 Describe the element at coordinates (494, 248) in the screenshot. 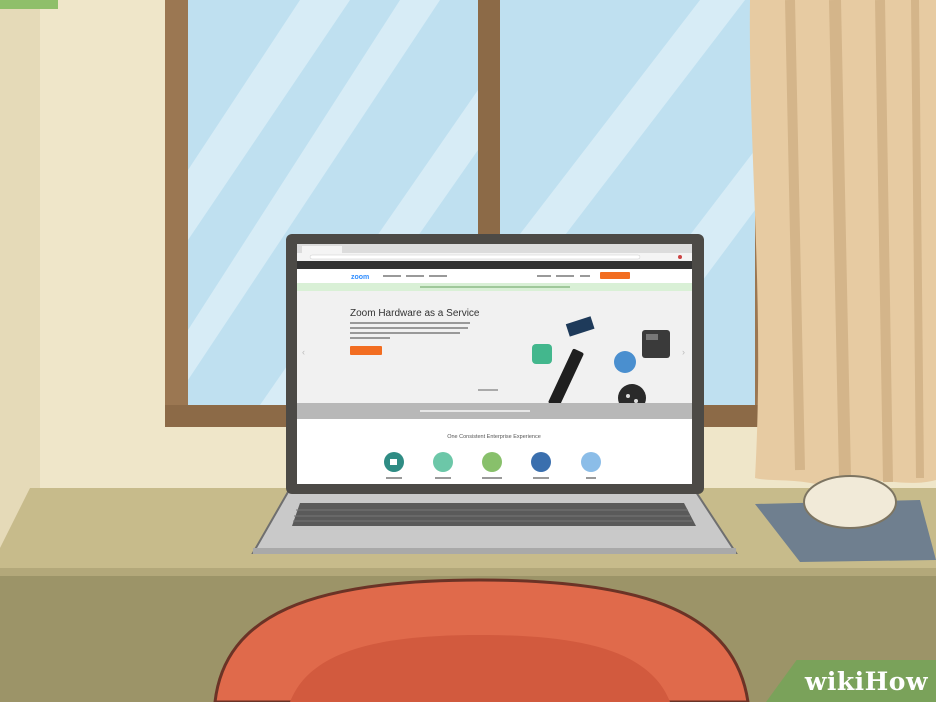

I see `browser-tabbar` at that location.